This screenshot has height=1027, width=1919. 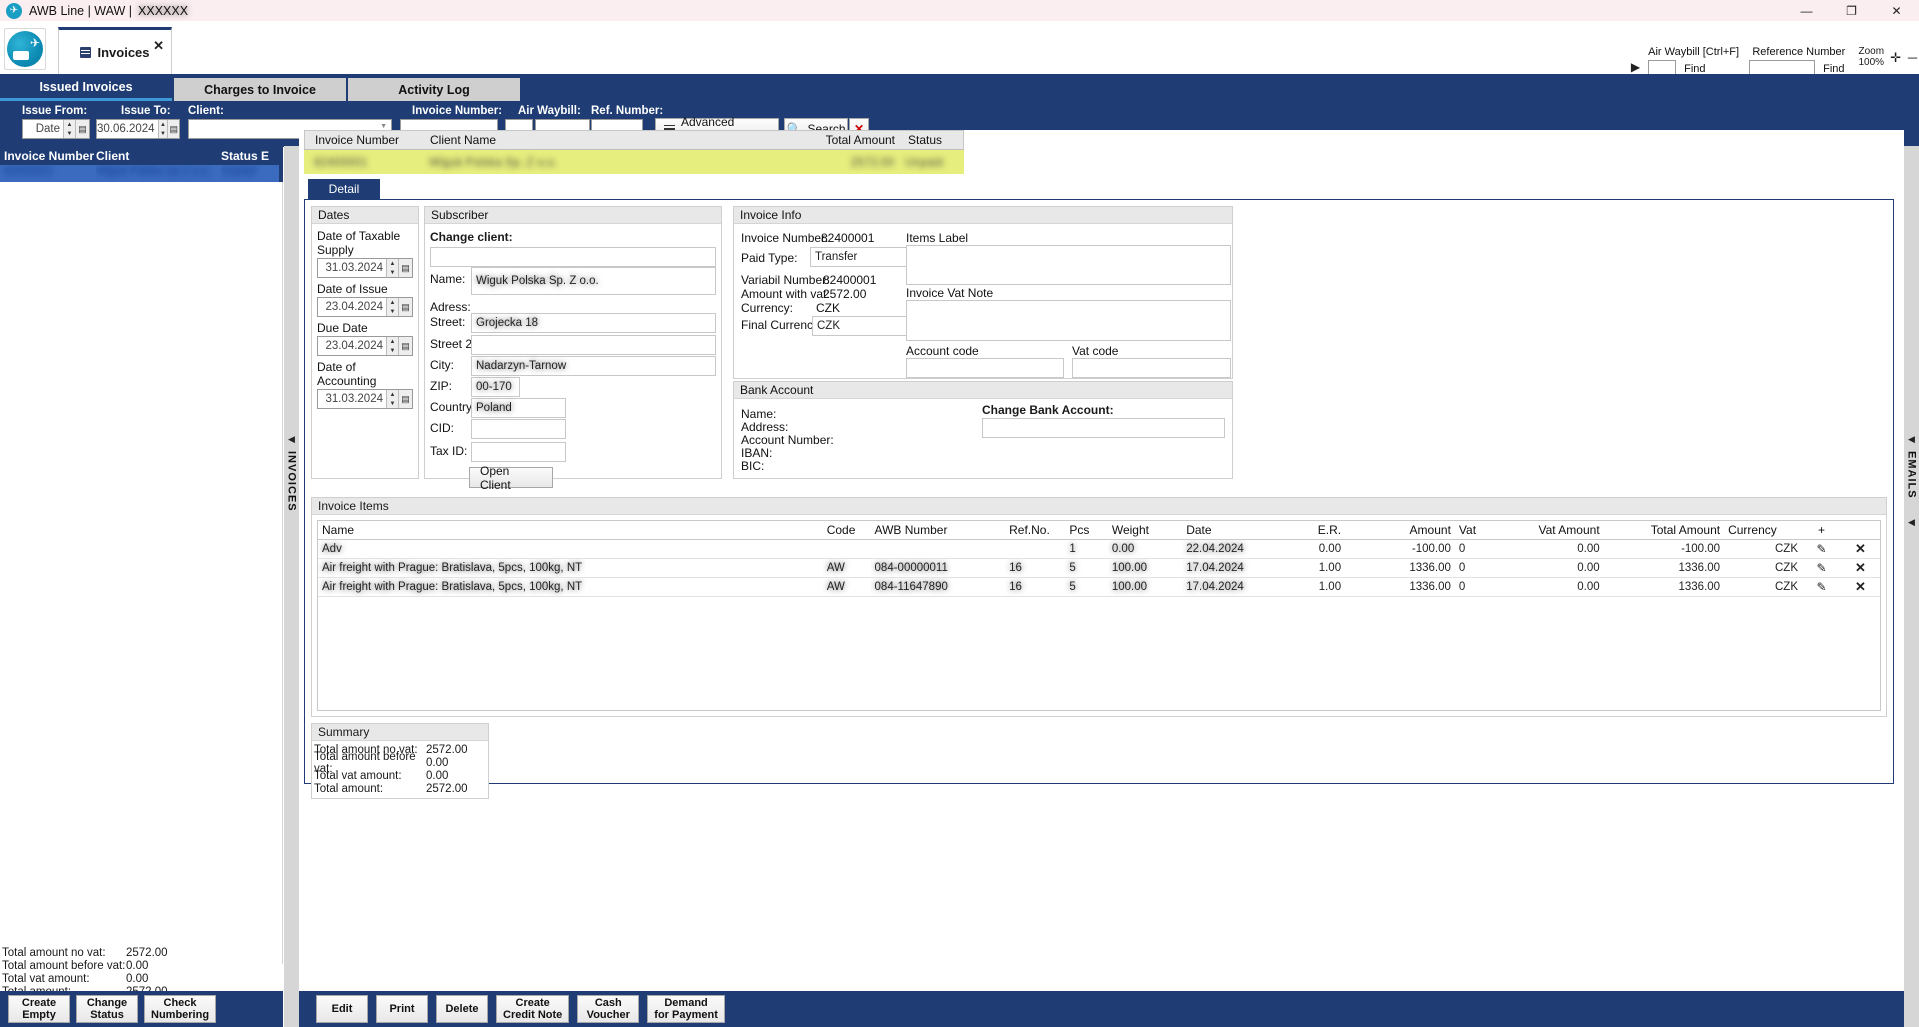 I want to click on tab-detail: Detail, so click(x=344, y=189).